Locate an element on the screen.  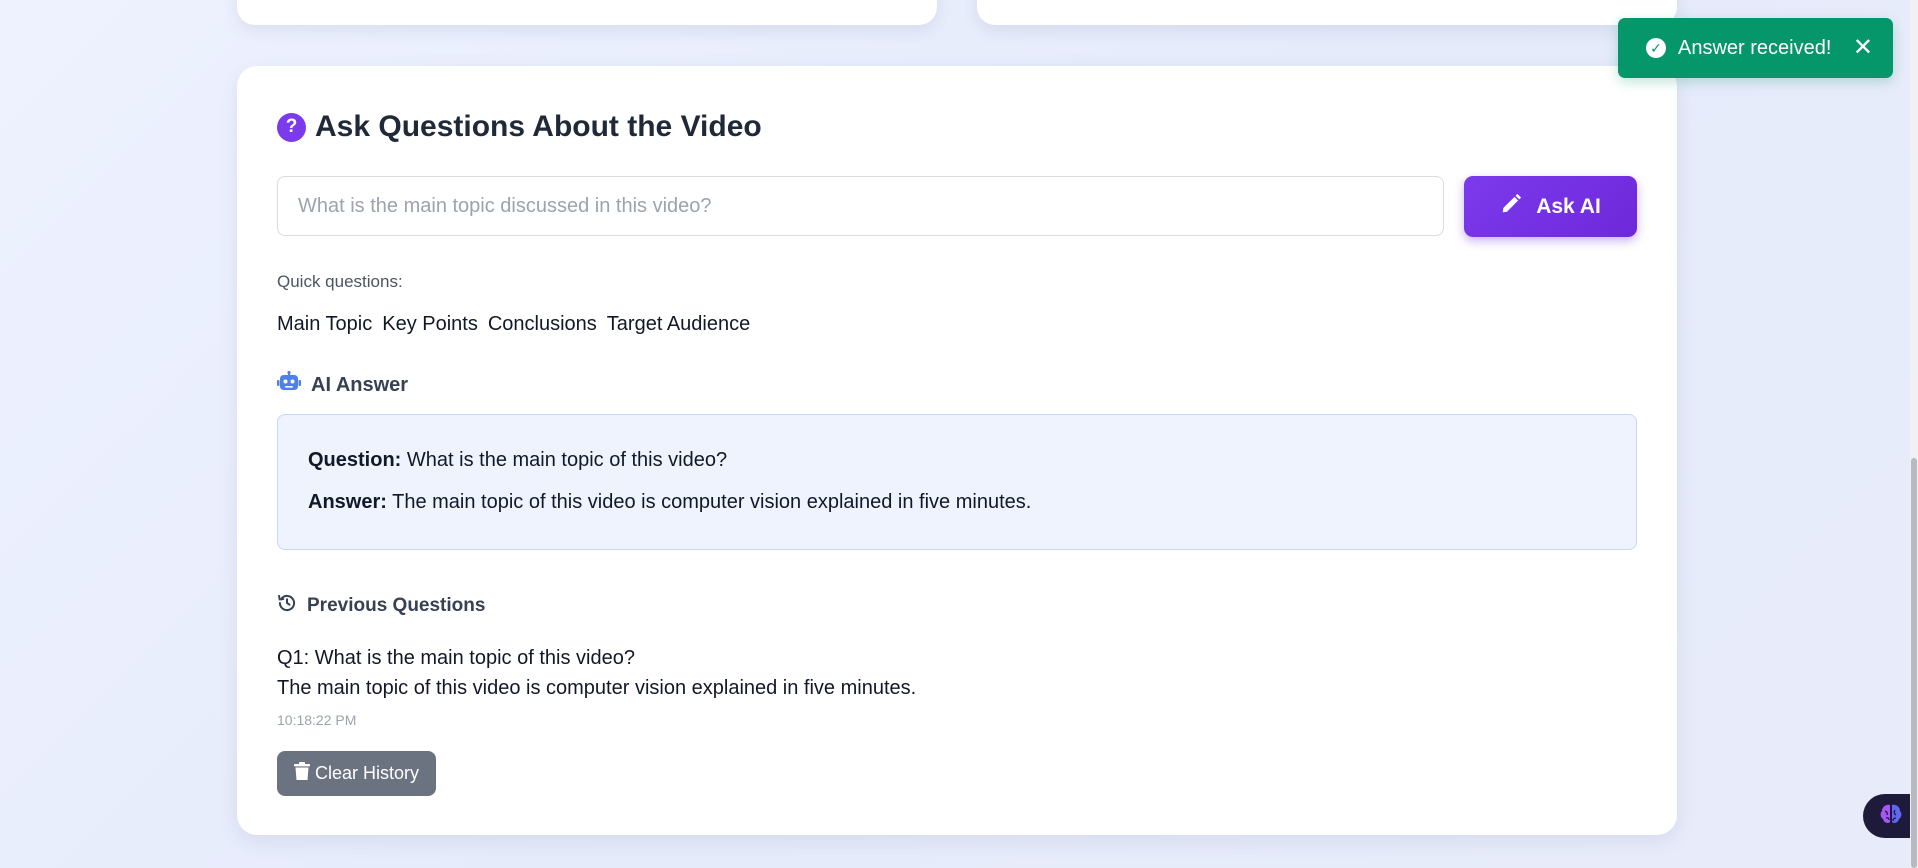
robot-icon is located at coordinates (289, 384).